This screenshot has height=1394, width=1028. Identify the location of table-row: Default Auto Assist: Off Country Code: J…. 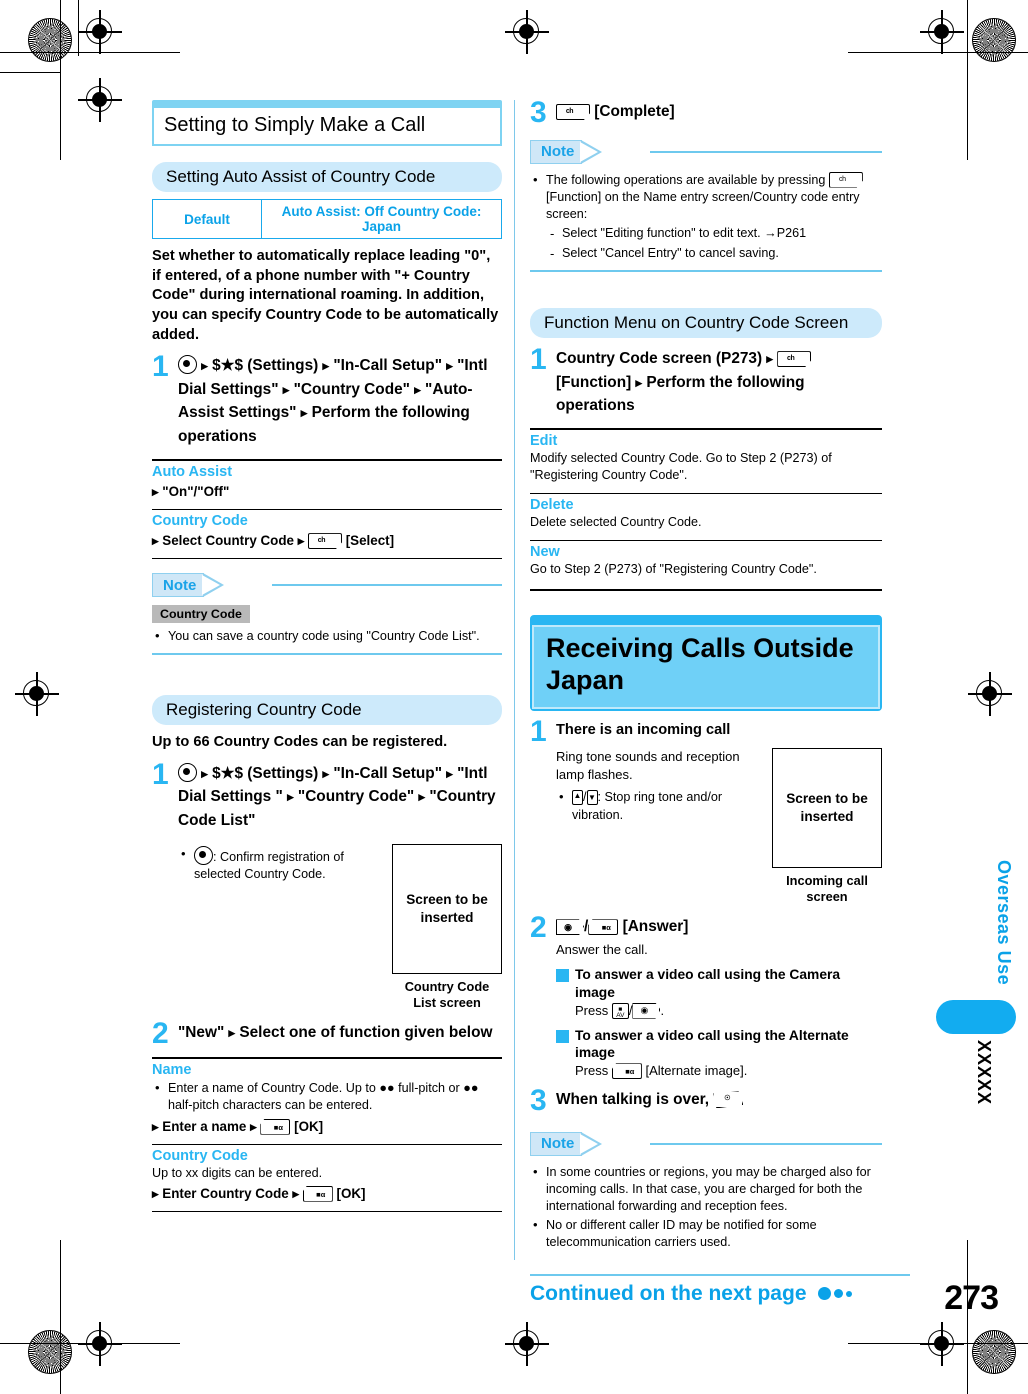
(327, 219).